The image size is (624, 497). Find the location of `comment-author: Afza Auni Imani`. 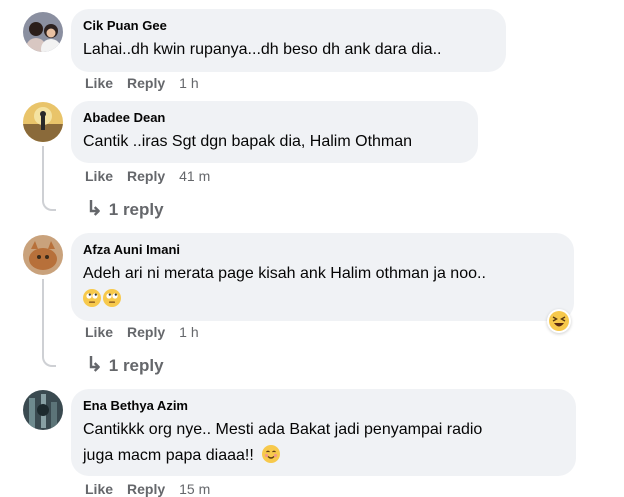

comment-author: Afza Auni Imani is located at coordinates (322, 250).